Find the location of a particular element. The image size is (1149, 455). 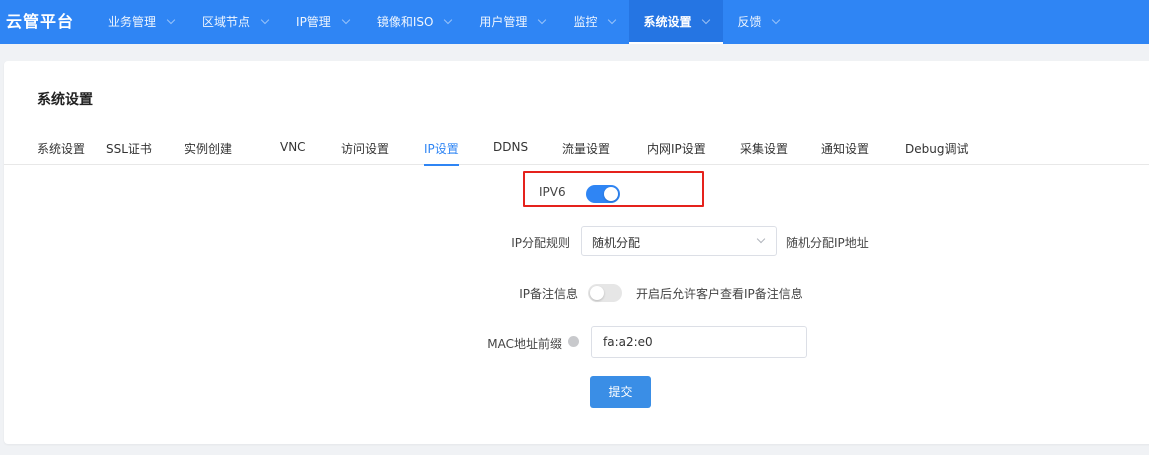

tab-traffic-settings: 流量设置 is located at coordinates (586, 152).